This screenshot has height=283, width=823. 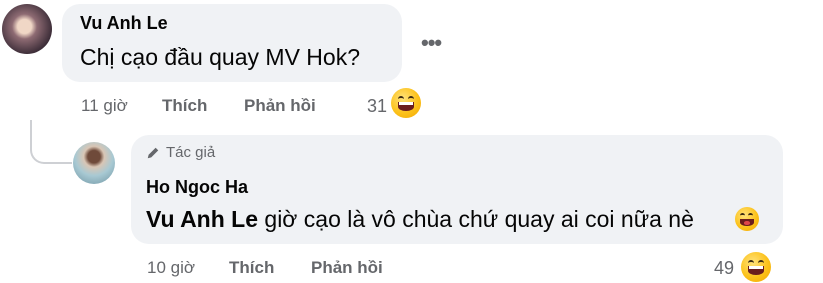 I want to click on avatar-vu-anh-le, so click(x=27, y=29).